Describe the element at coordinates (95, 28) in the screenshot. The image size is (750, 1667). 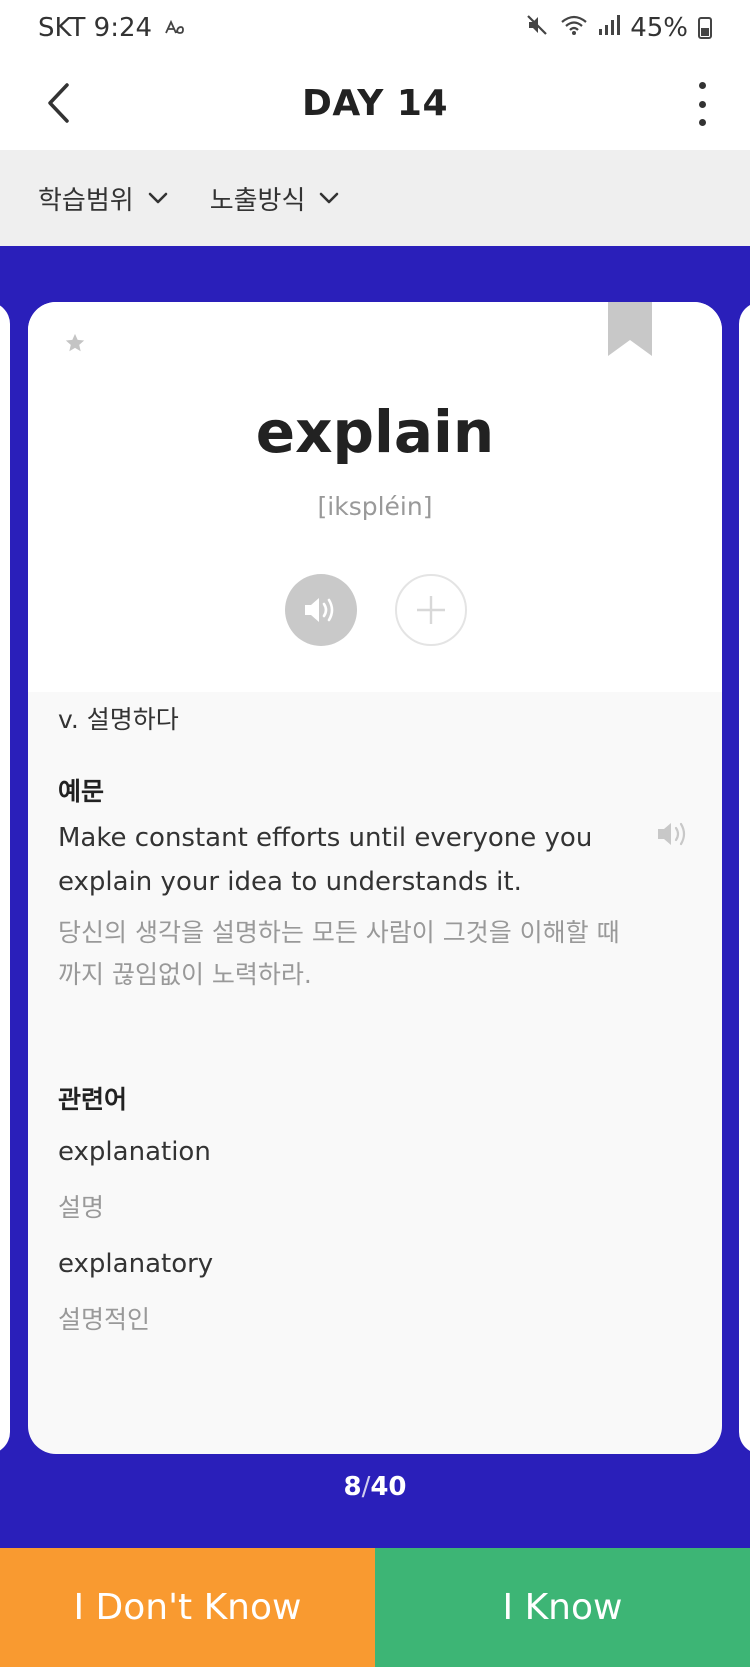
I see `carrier-time: SKT 9:24` at that location.